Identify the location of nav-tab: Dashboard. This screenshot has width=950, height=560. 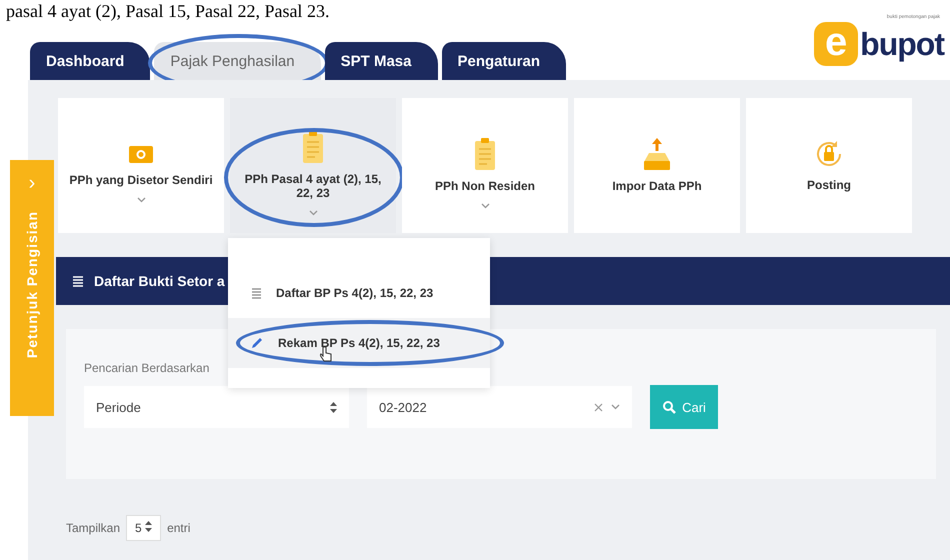
(90, 61).